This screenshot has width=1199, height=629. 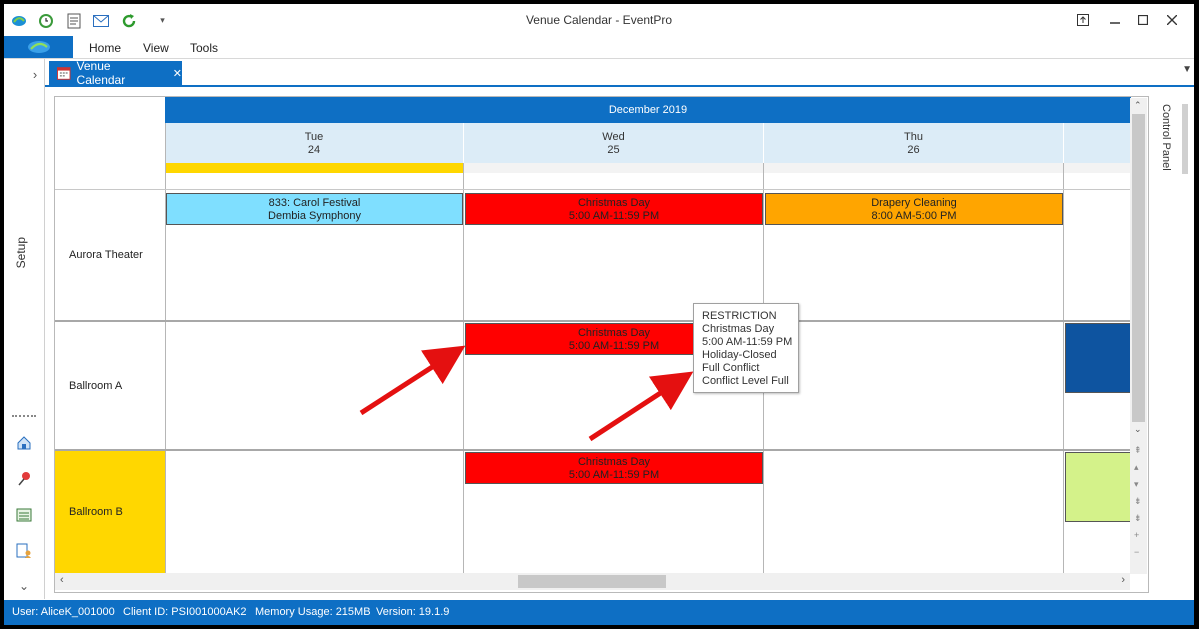 I want to click on tab-label: Venue Calendar, so click(x=101, y=73).